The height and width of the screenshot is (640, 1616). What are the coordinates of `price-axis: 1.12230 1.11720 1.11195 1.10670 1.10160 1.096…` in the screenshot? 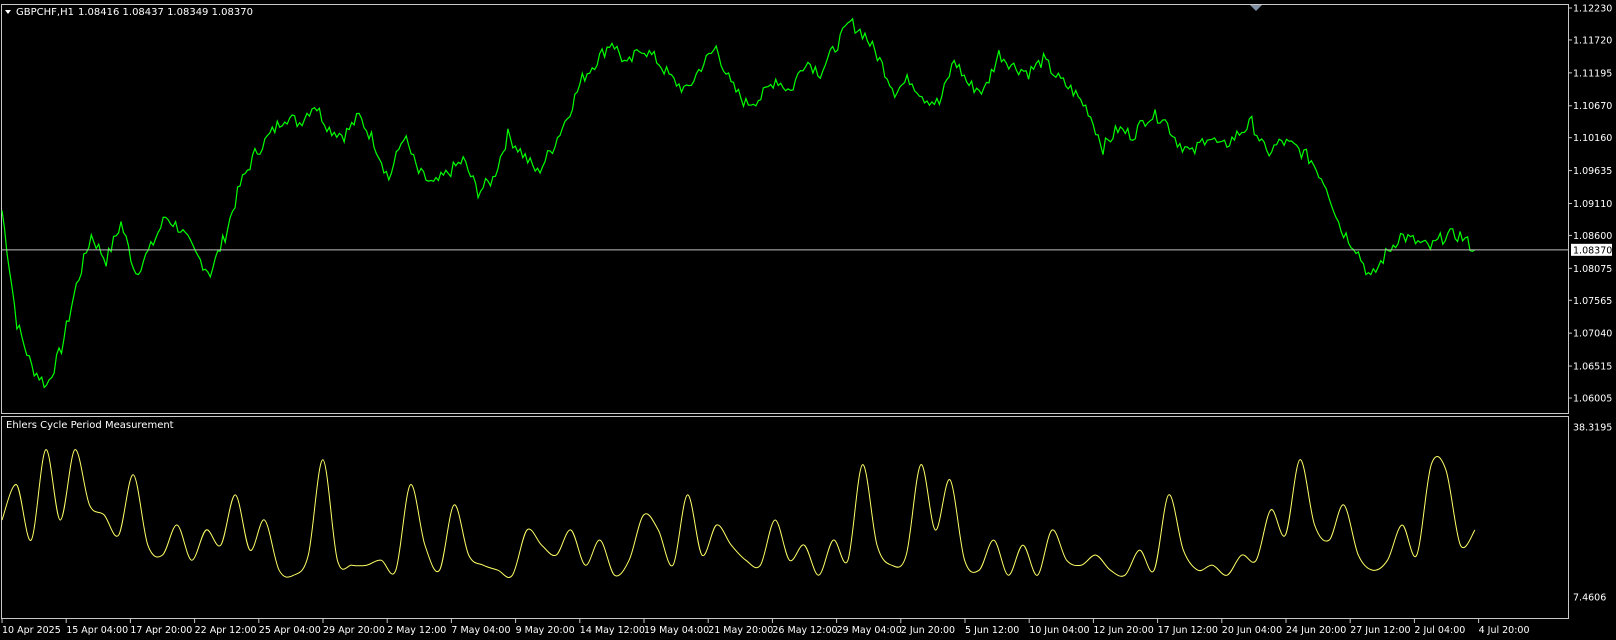 It's located at (1590, 204).